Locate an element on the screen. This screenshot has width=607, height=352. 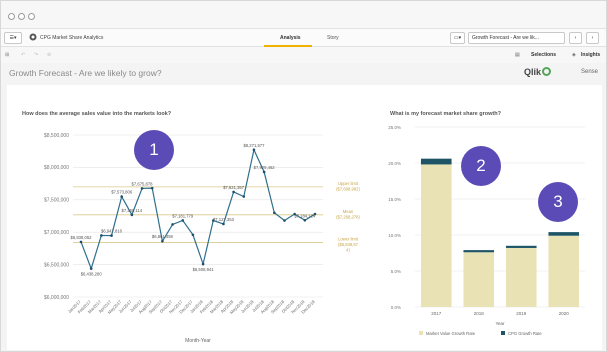
y-tick-label: $6,500,000 is located at coordinates (56, 265).